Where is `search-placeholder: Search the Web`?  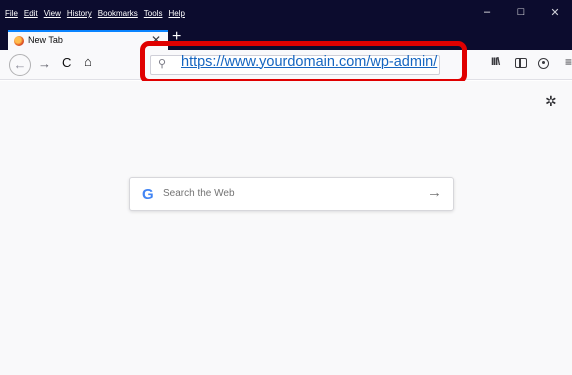 search-placeholder: Search the Web is located at coordinates (199, 193).